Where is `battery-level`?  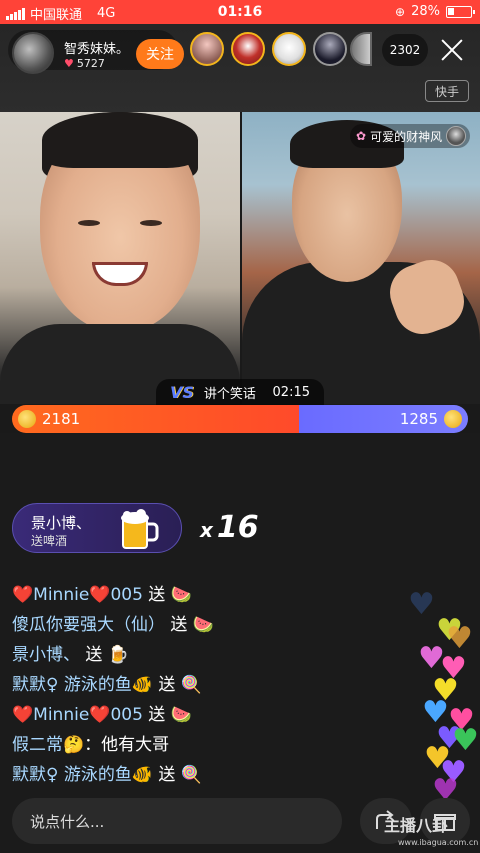 battery-level is located at coordinates (451, 11).